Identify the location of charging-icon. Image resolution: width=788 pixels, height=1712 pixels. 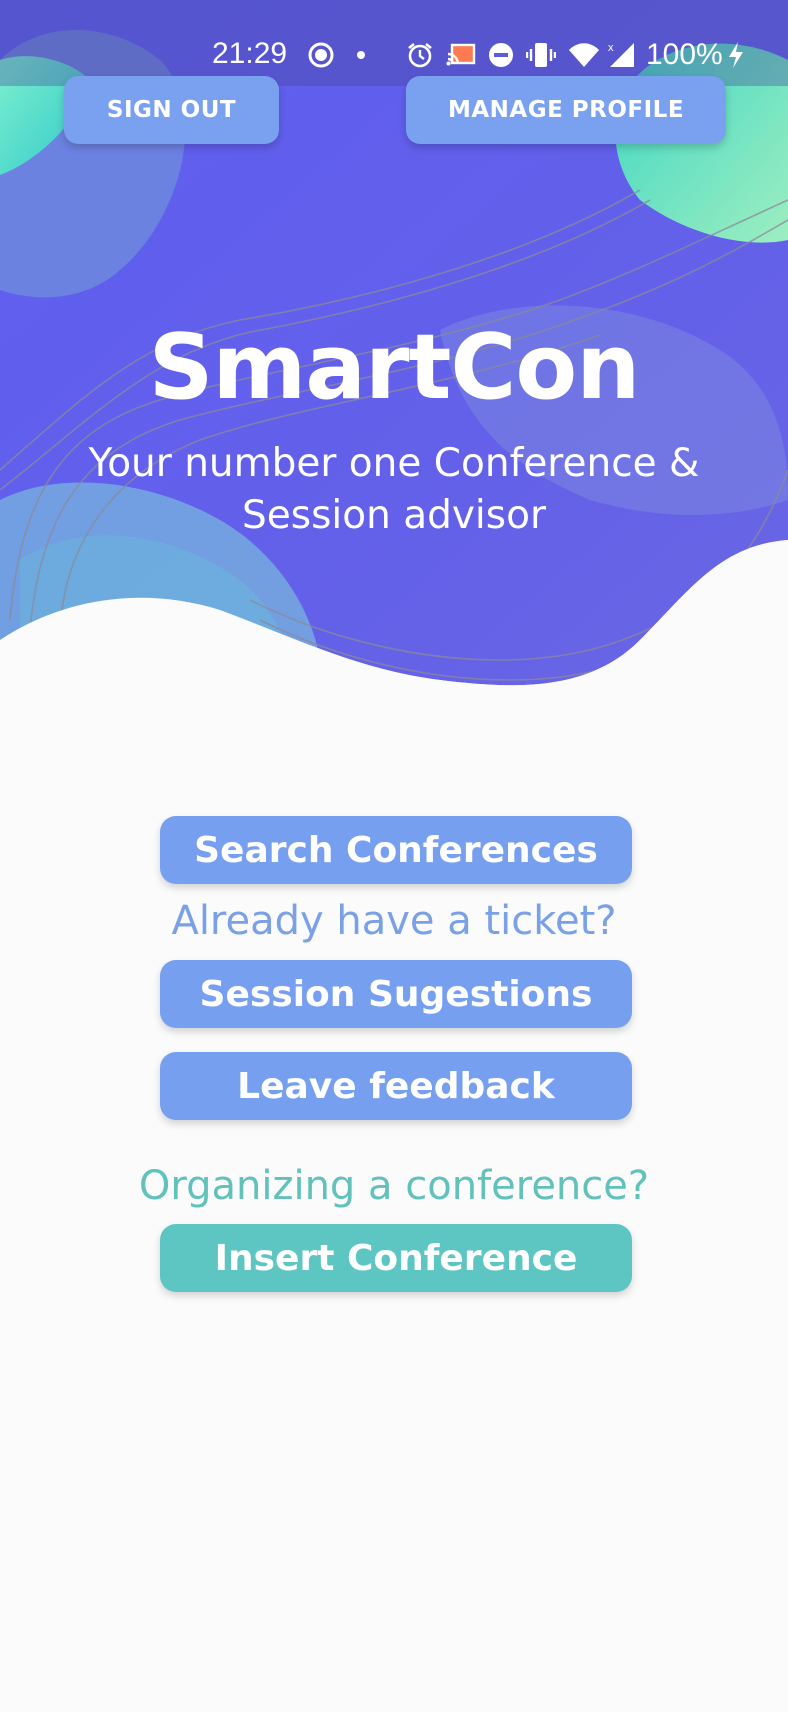
(735, 55).